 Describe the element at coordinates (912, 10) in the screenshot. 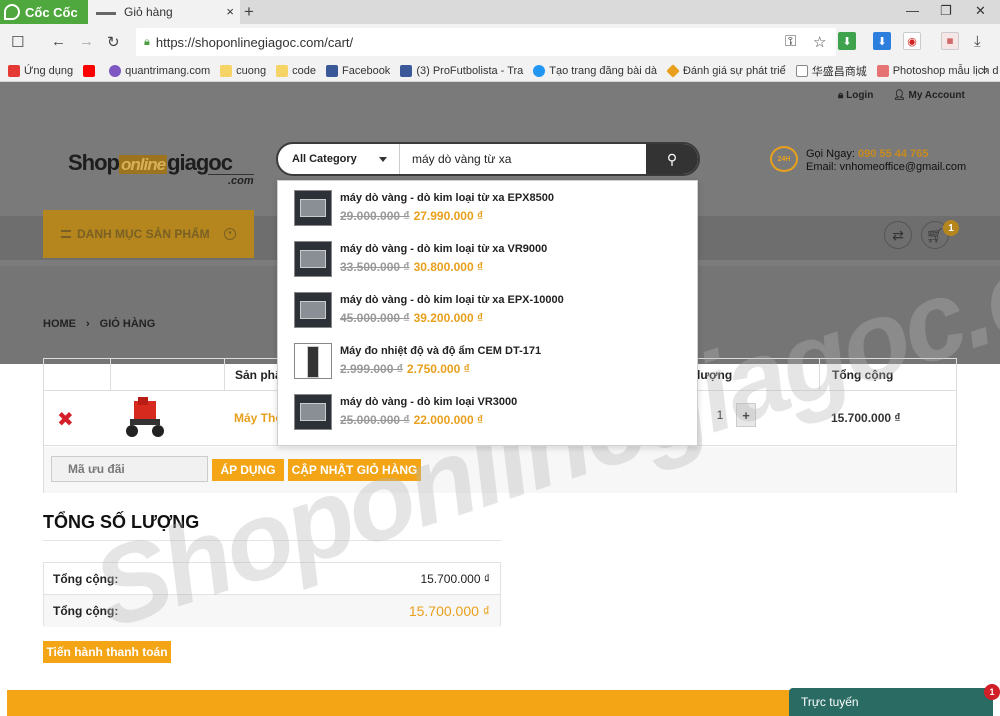

I see `minimize-icon: —` at that location.